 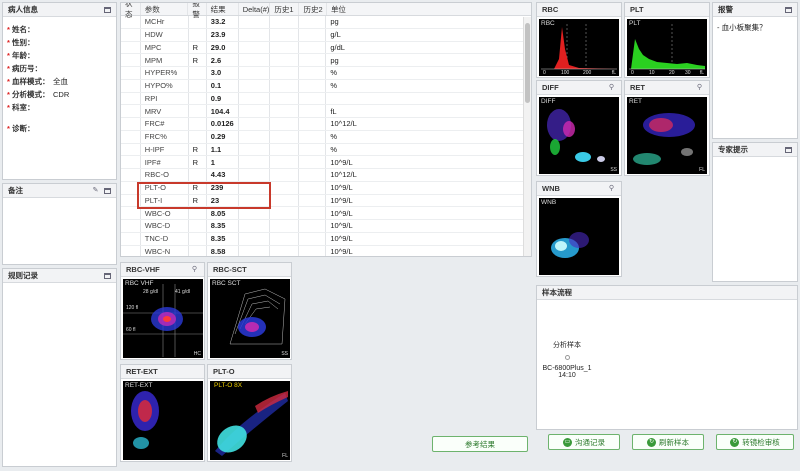 I want to click on col-history1: 历史1, so click(x=285, y=9).